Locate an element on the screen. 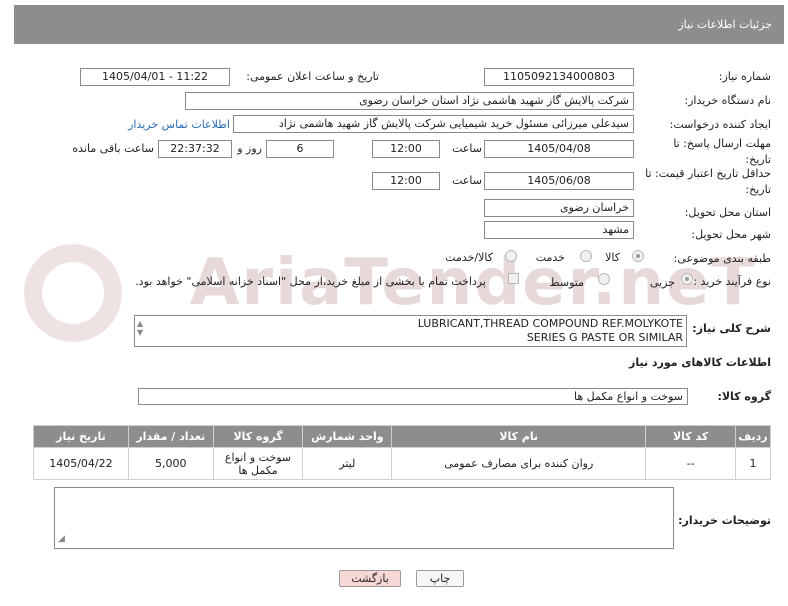 This screenshot has height=606, width=788. description-label: شرح کلی نیاز: is located at coordinates (731, 328).